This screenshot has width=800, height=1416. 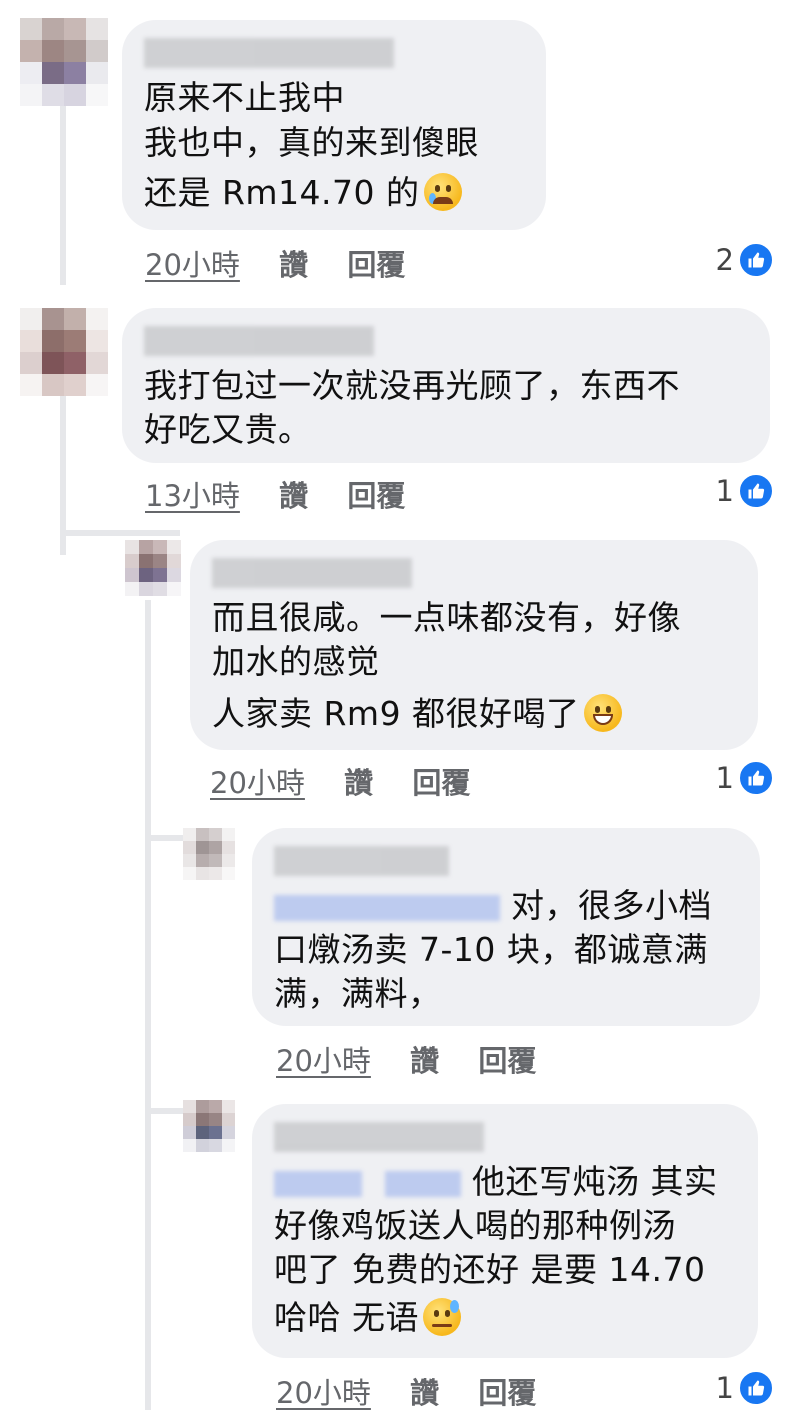 What do you see at coordinates (724, 260) in the screenshot?
I see `like-count: 2` at bounding box center [724, 260].